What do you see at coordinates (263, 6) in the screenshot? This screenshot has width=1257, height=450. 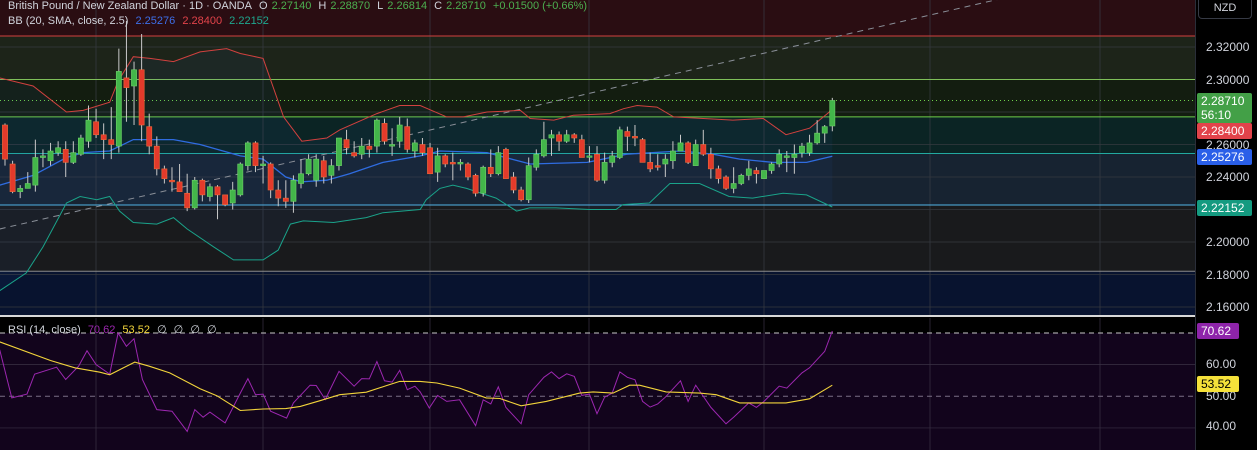 I see `open-label: O` at bounding box center [263, 6].